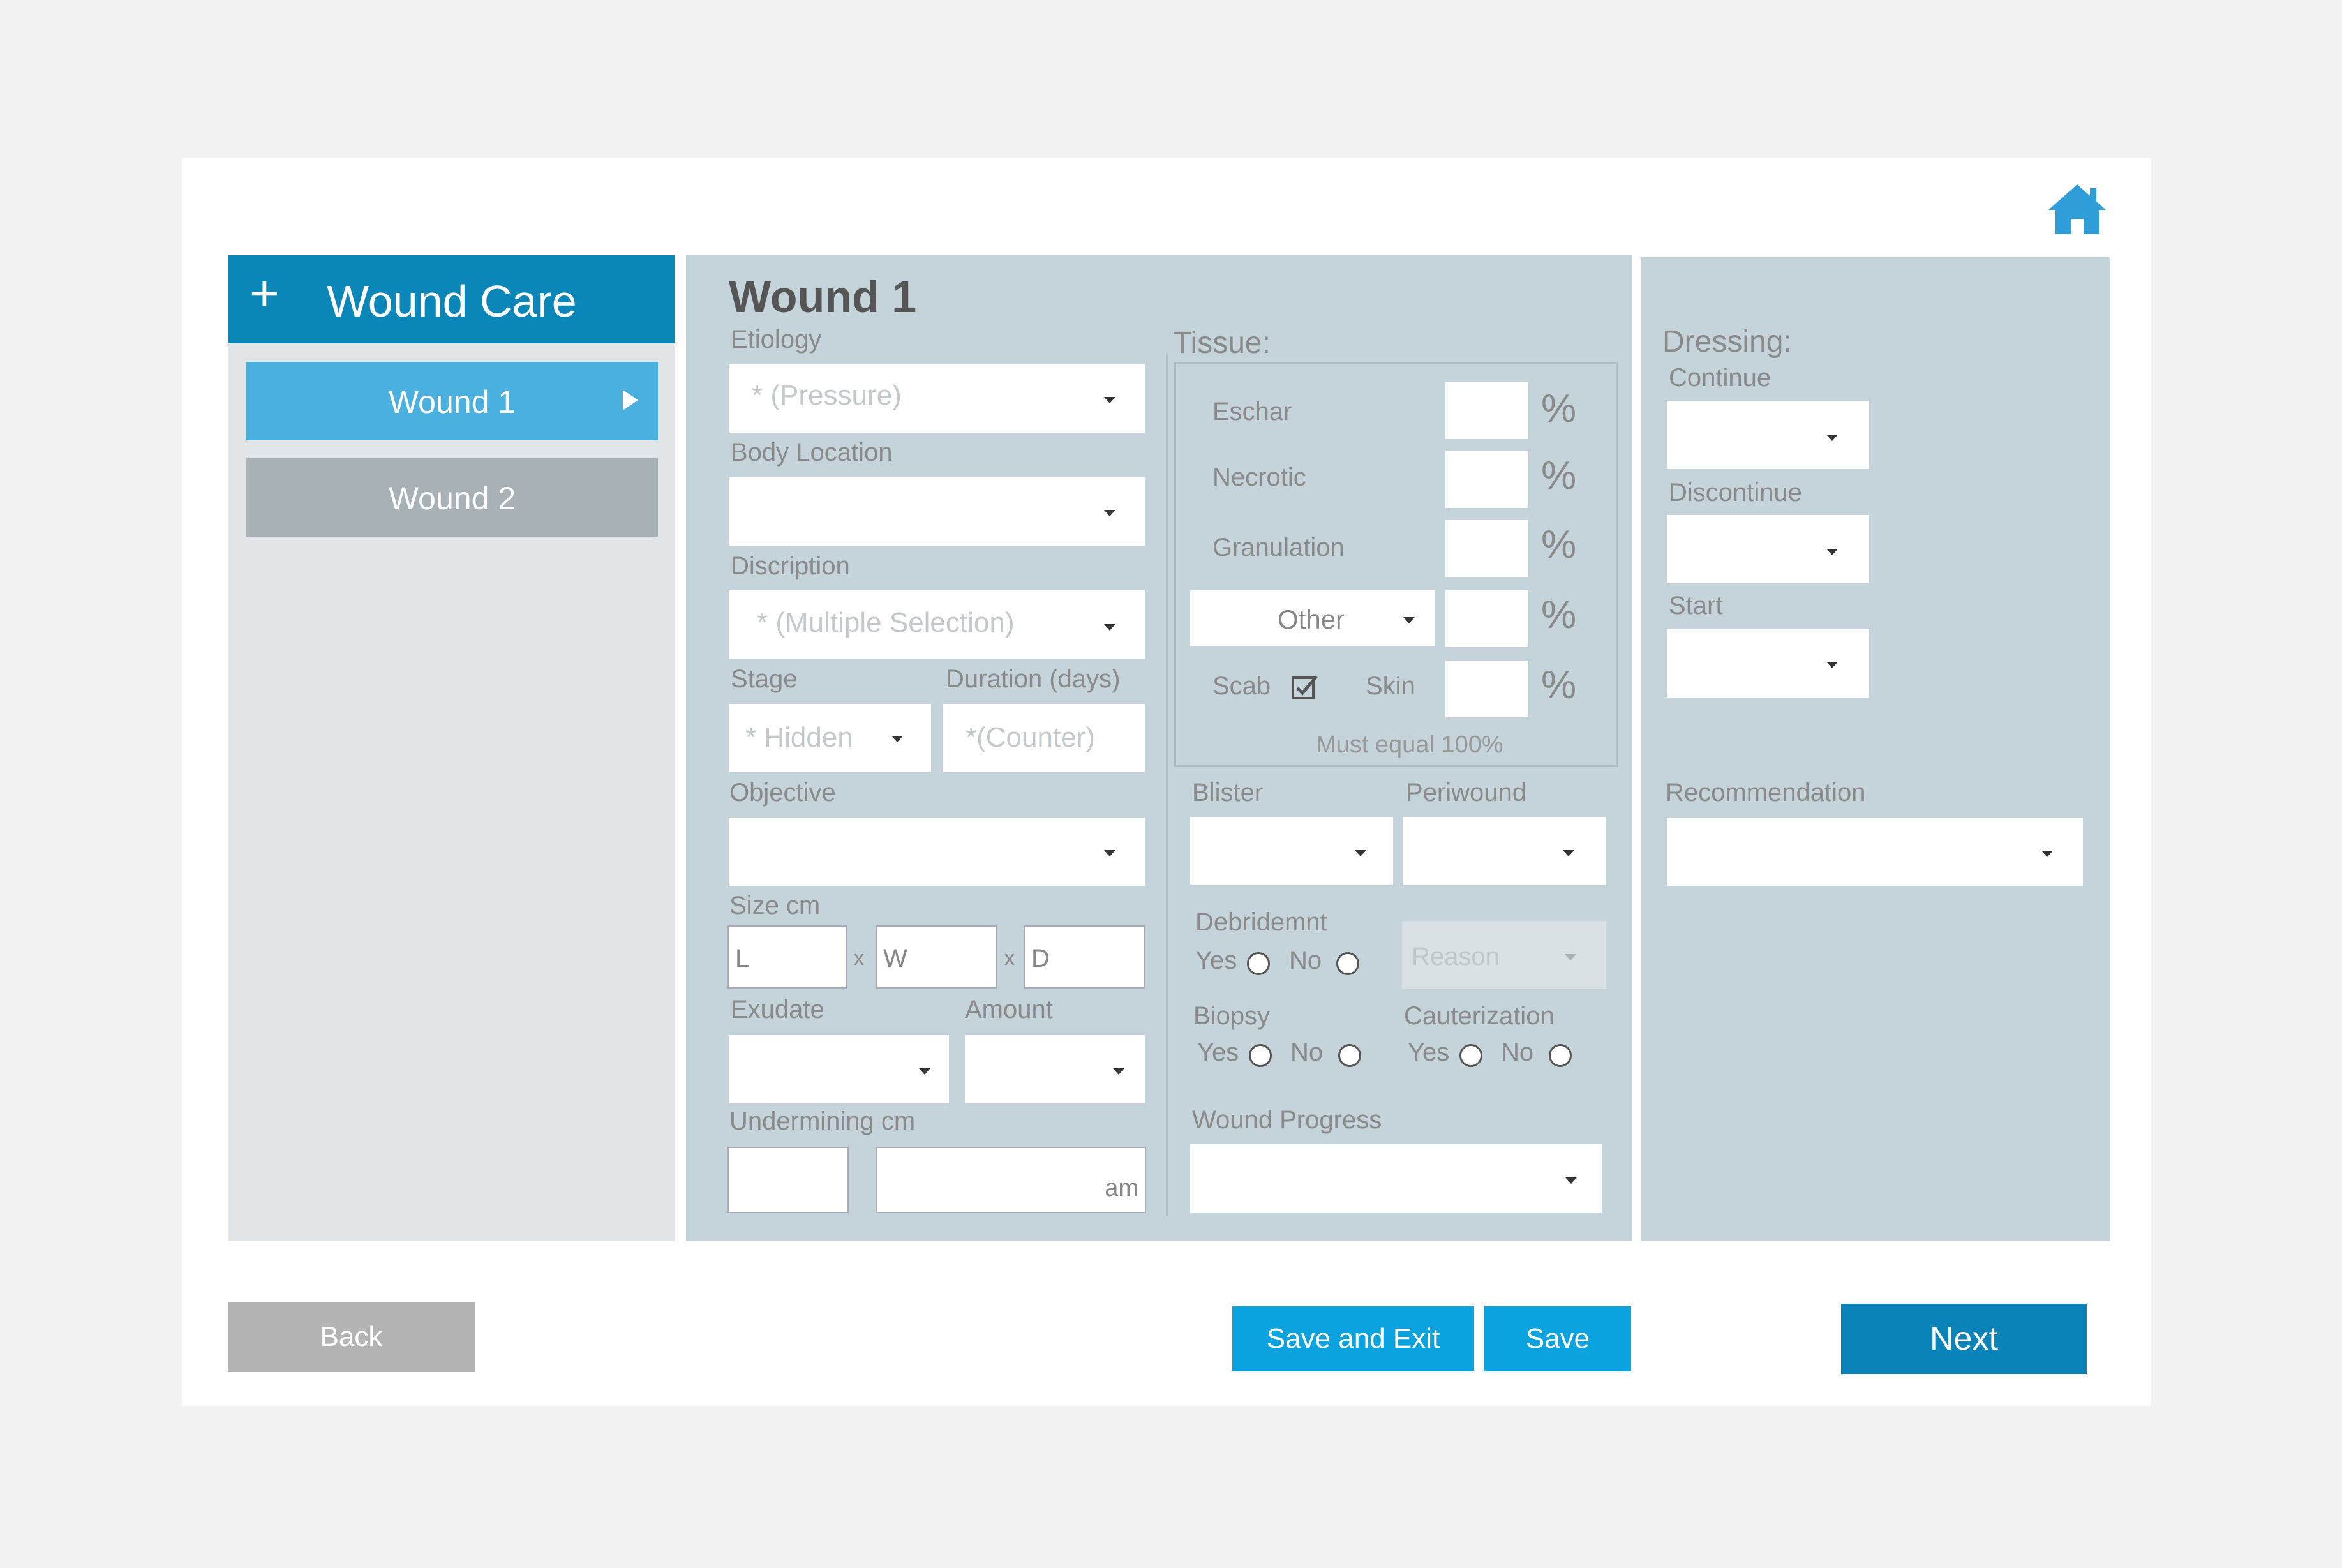 Image resolution: width=2342 pixels, height=1568 pixels. I want to click on save-button-label: Save, so click(1557, 1338).